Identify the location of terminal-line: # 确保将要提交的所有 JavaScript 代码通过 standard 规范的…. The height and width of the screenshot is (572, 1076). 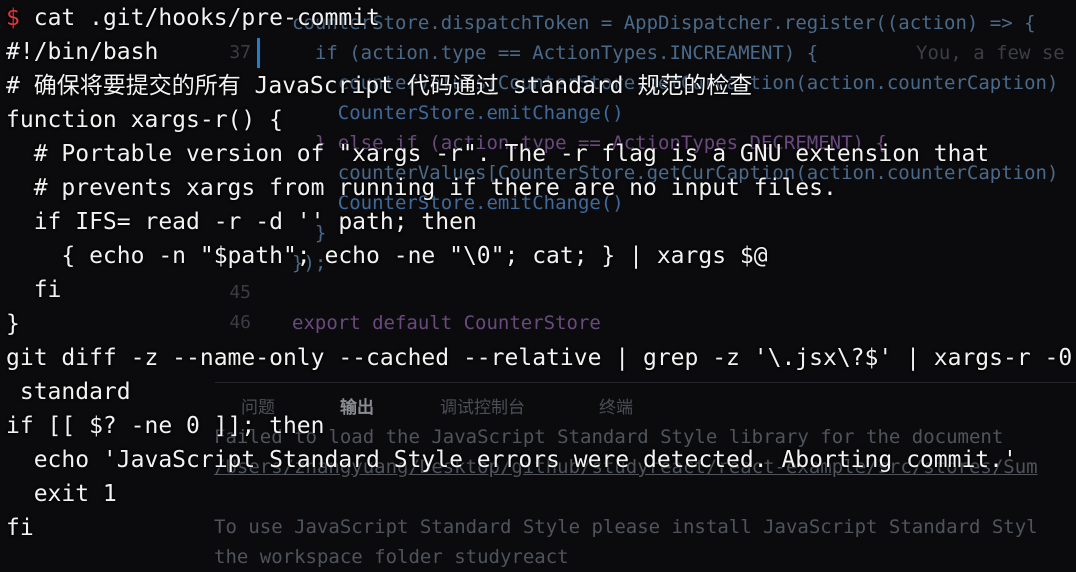
(379, 86).